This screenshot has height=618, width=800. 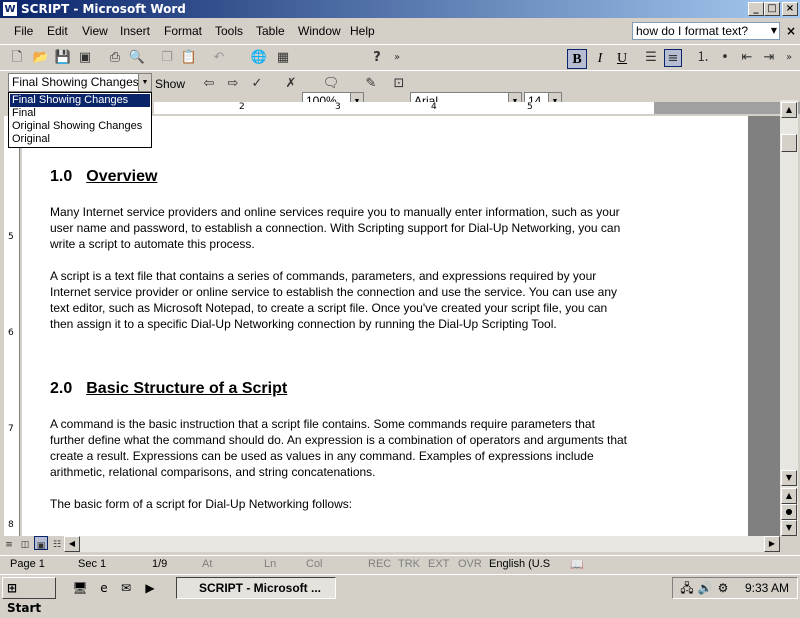 I want to click on document-close-icon: ×, so click(x=791, y=31).